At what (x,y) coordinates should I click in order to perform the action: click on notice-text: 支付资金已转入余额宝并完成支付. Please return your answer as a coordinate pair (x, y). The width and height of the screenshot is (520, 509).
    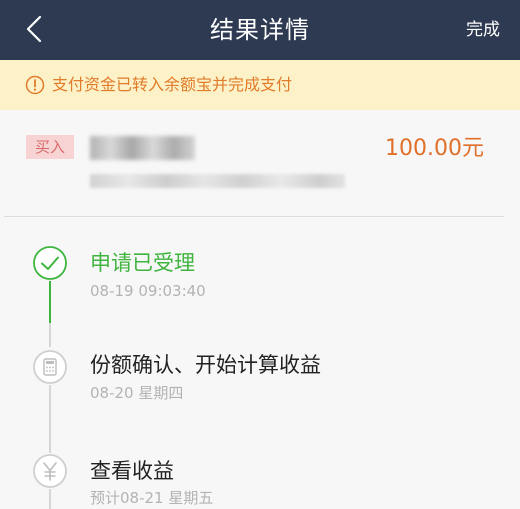
    Looking at the image, I should click on (172, 84).